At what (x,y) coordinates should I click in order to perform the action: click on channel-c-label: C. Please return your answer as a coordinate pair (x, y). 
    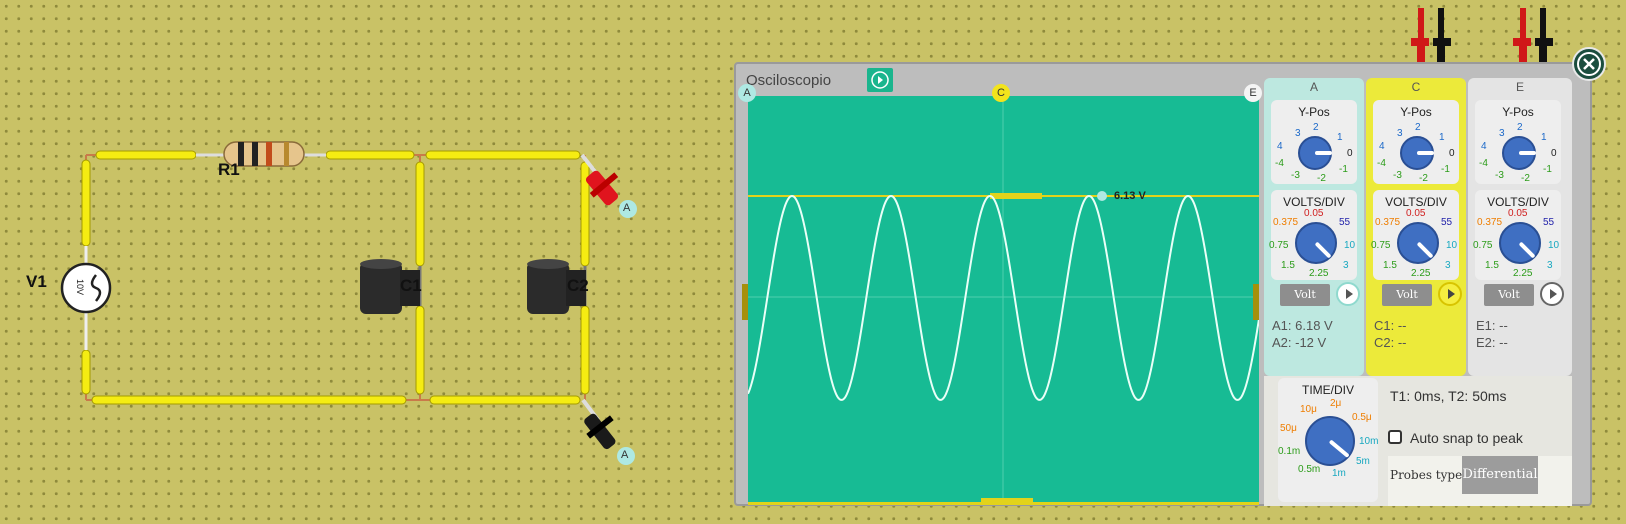
    Looking at the image, I should click on (1416, 87).